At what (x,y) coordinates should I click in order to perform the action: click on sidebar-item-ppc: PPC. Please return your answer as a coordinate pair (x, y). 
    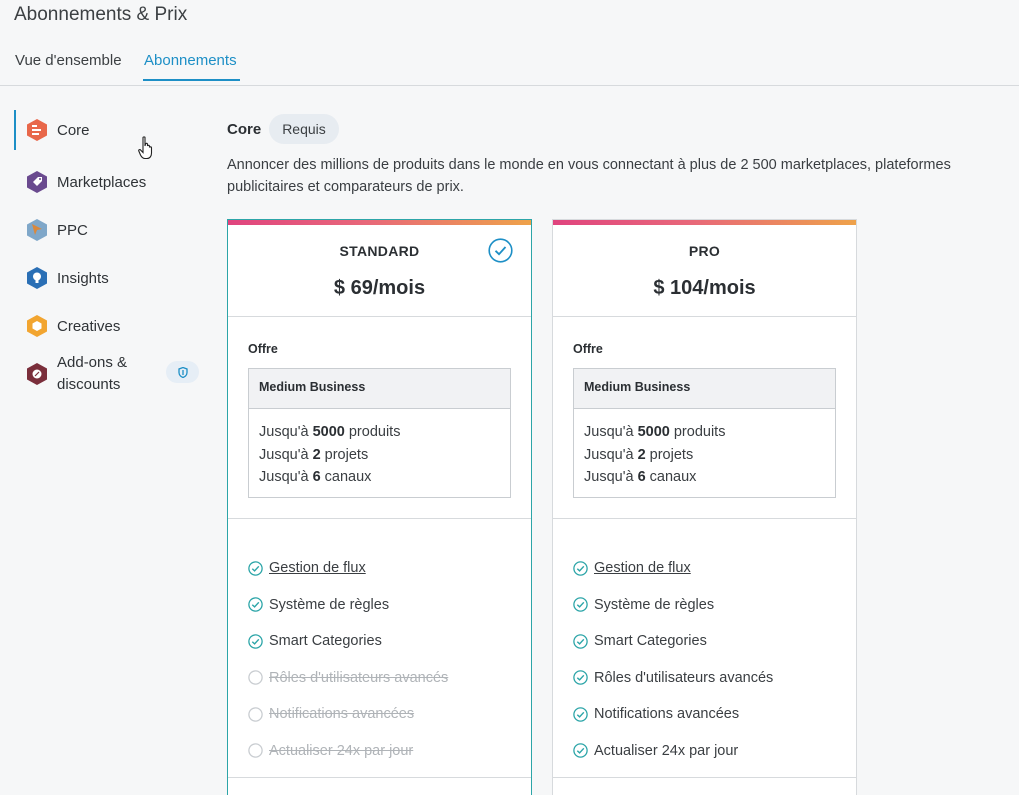
    Looking at the image, I should click on (109, 230).